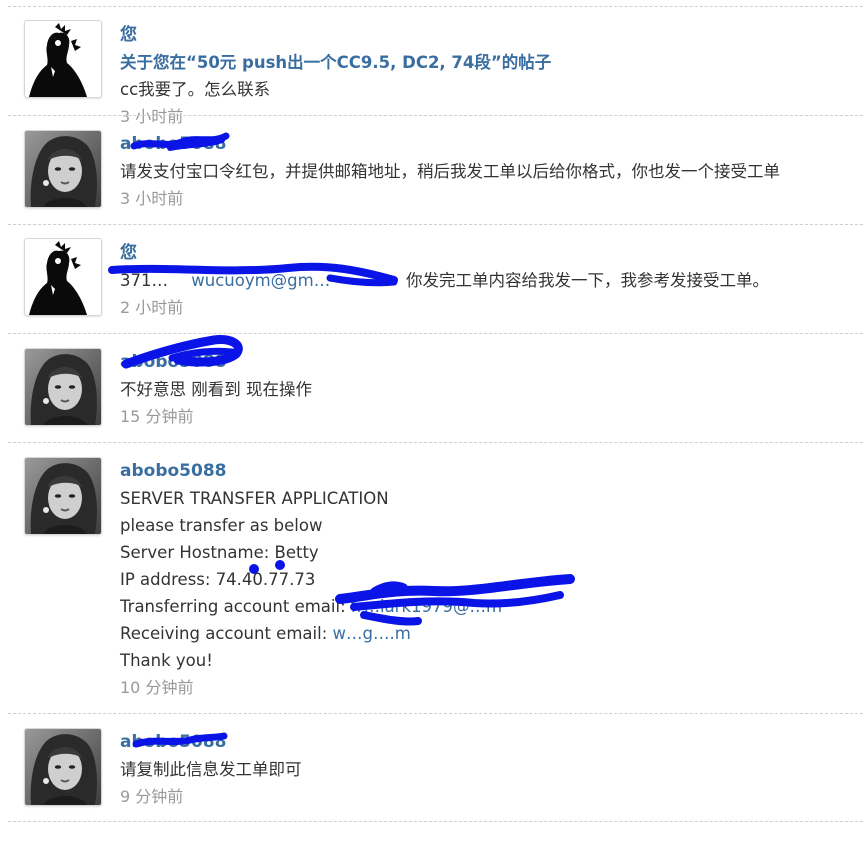  I want to click on transfer-email-link: fr…lark1979@…m, so click(426, 606).